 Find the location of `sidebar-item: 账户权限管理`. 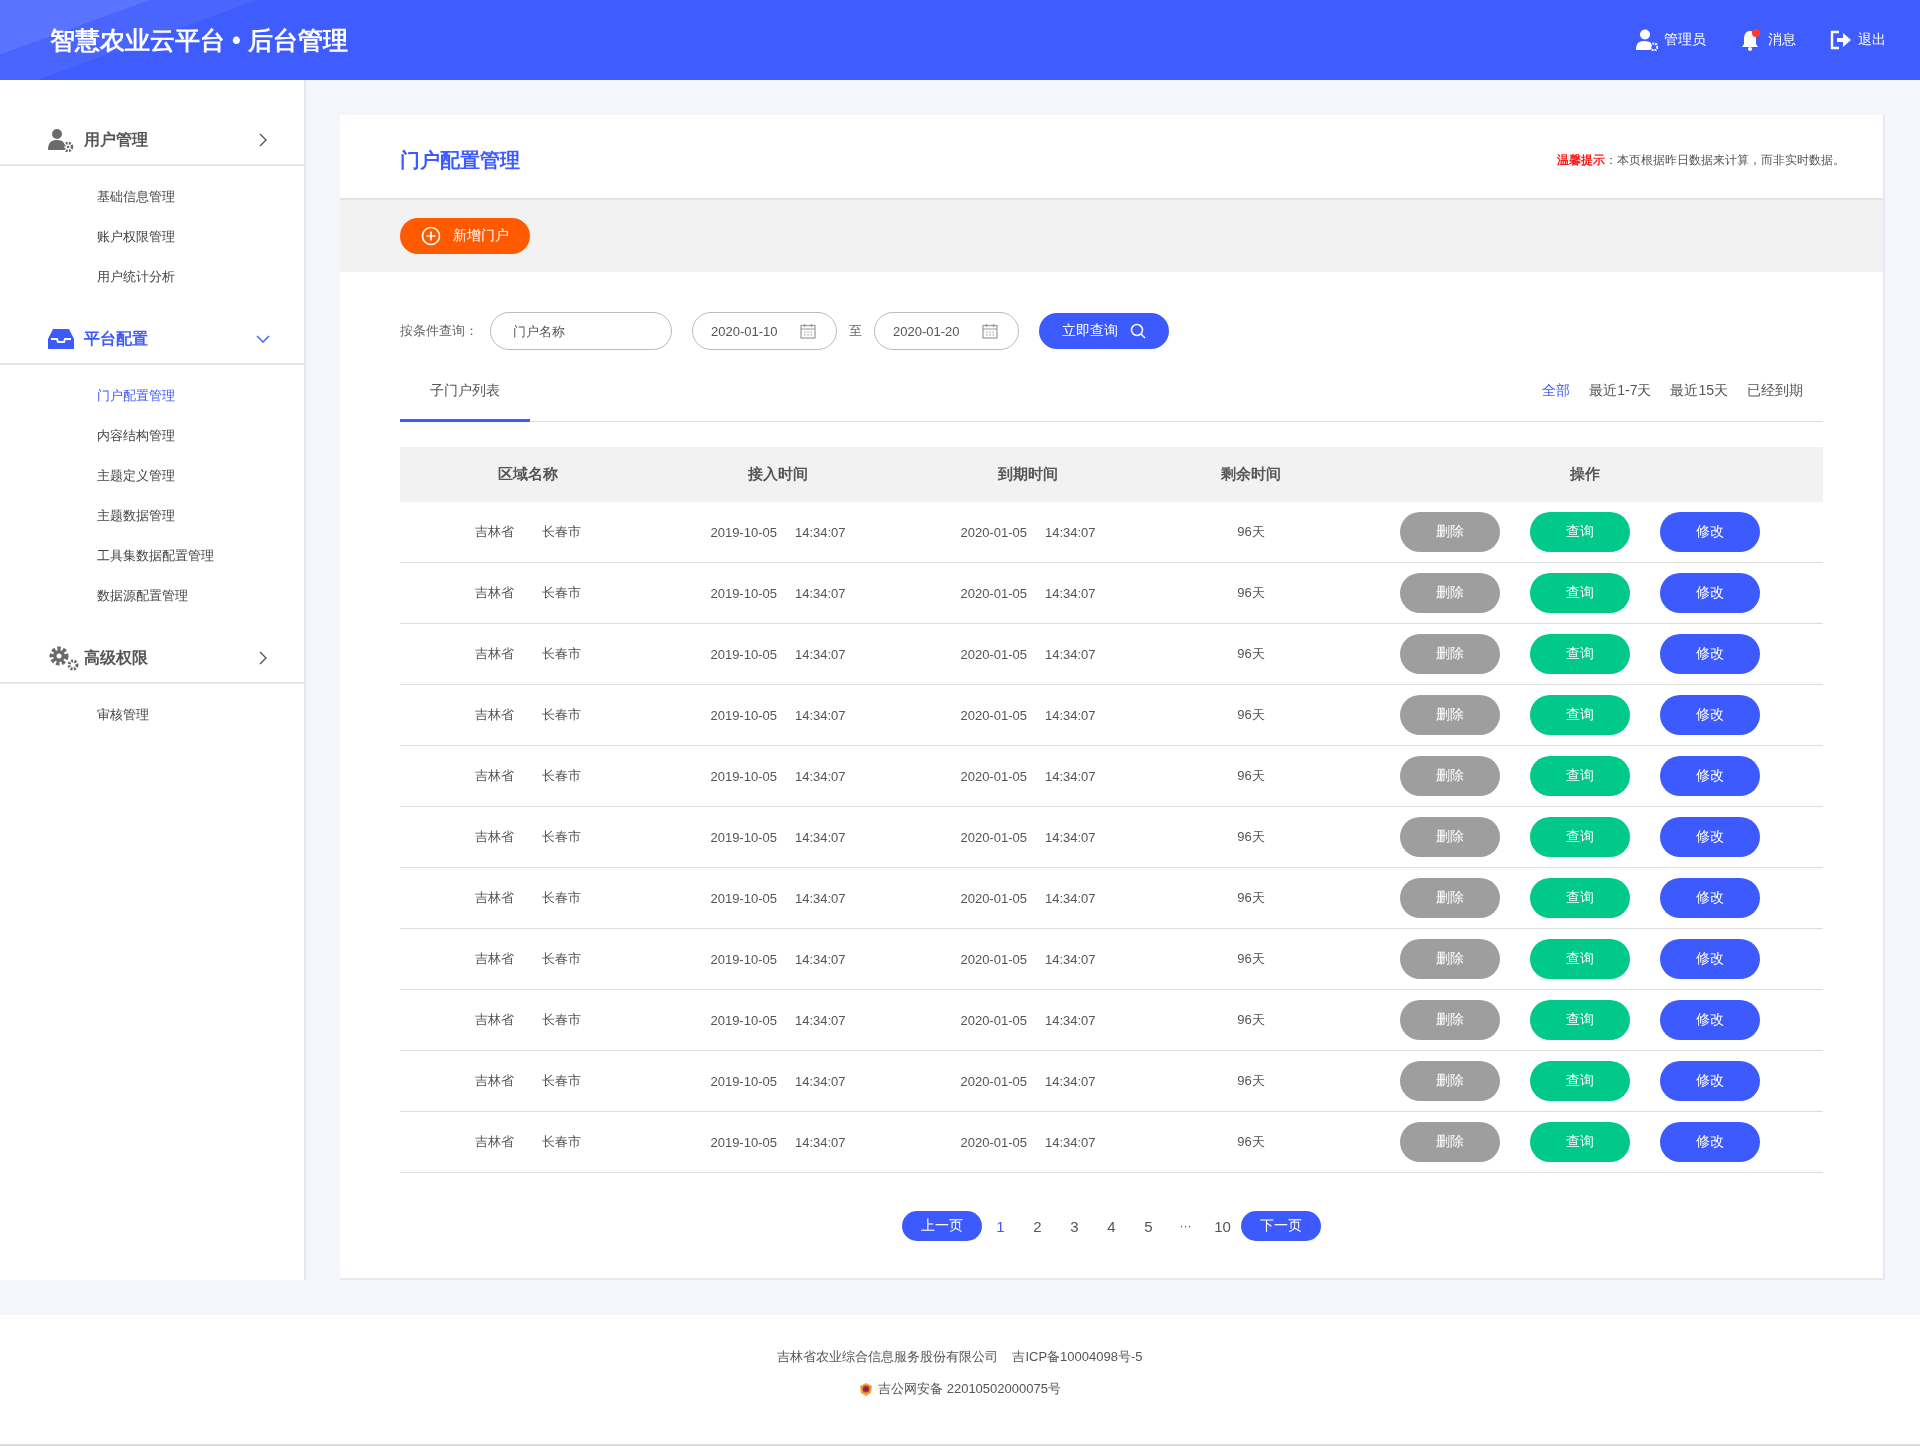

sidebar-item: 账户权限管理 is located at coordinates (87, 237).